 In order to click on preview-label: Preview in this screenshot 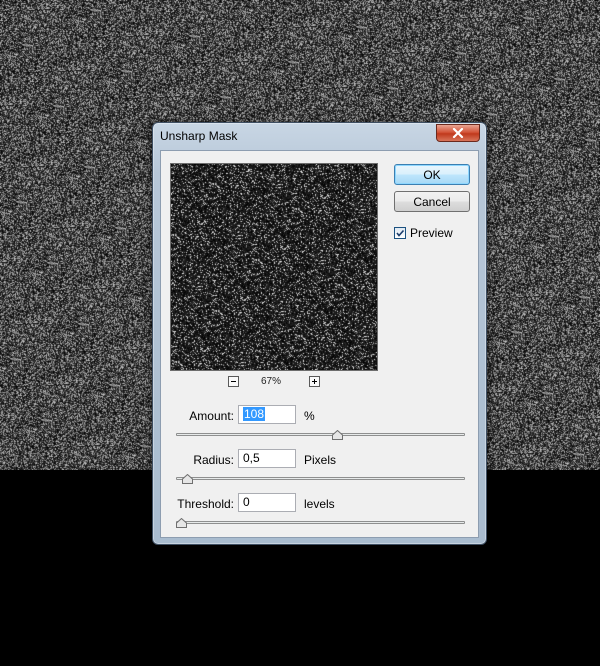, I will do `click(431, 233)`.